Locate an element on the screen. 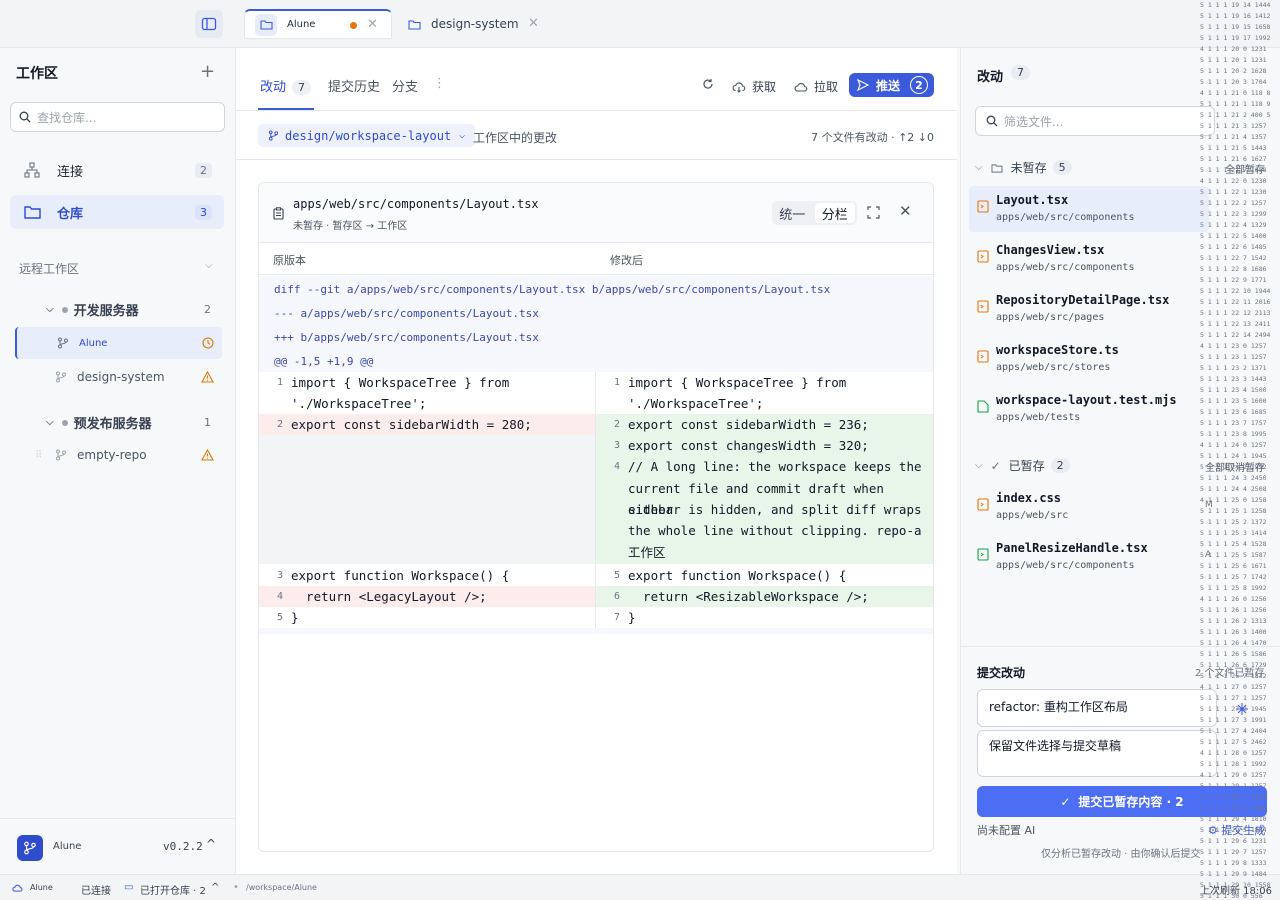 Image resolution: width=1280 pixels, height=900 pixels. user-footer: Alune v0.2.2 ^ is located at coordinates (118, 846).